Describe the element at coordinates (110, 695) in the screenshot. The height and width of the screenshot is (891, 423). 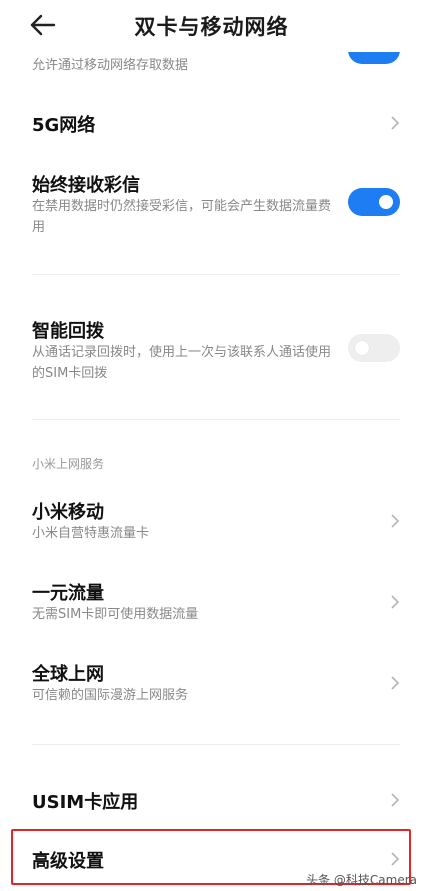
I see `global-sub: 可信赖的国际漫游上网服务` at that location.